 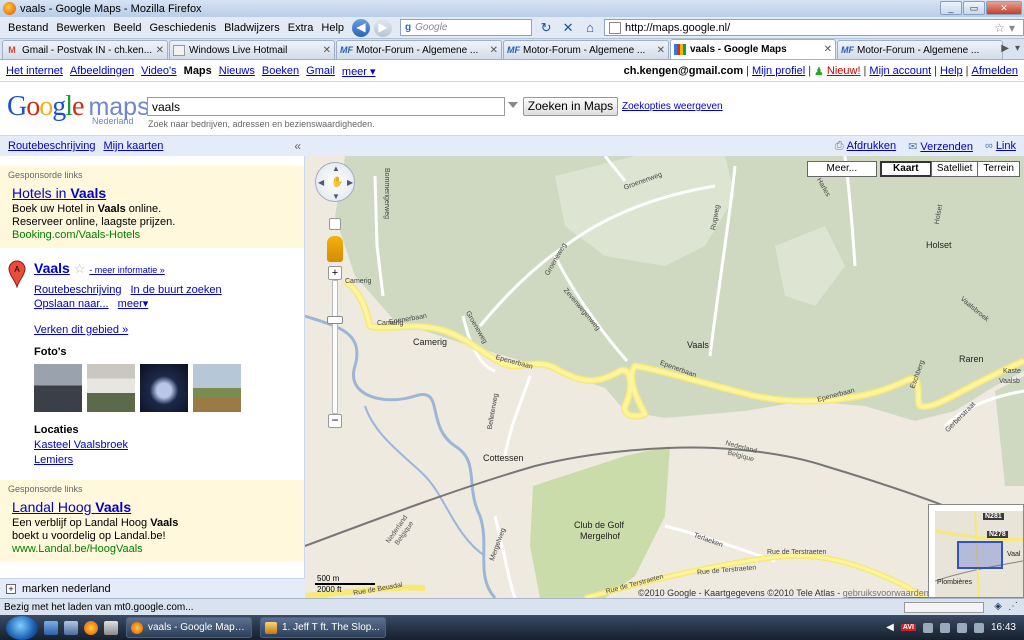 I want to click on star-icon: ☆, so click(x=80, y=268).